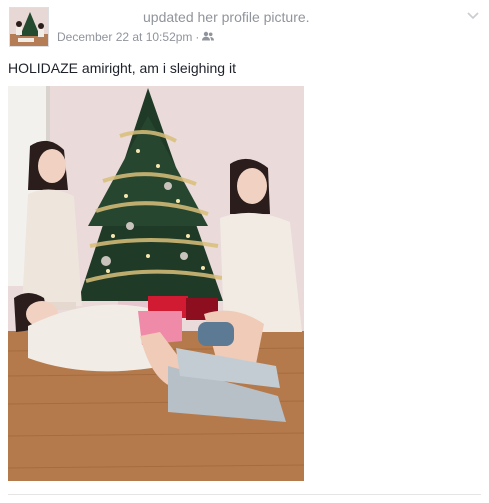 This screenshot has height=503, width=489. I want to click on chevron-down-icon, so click(473, 14).